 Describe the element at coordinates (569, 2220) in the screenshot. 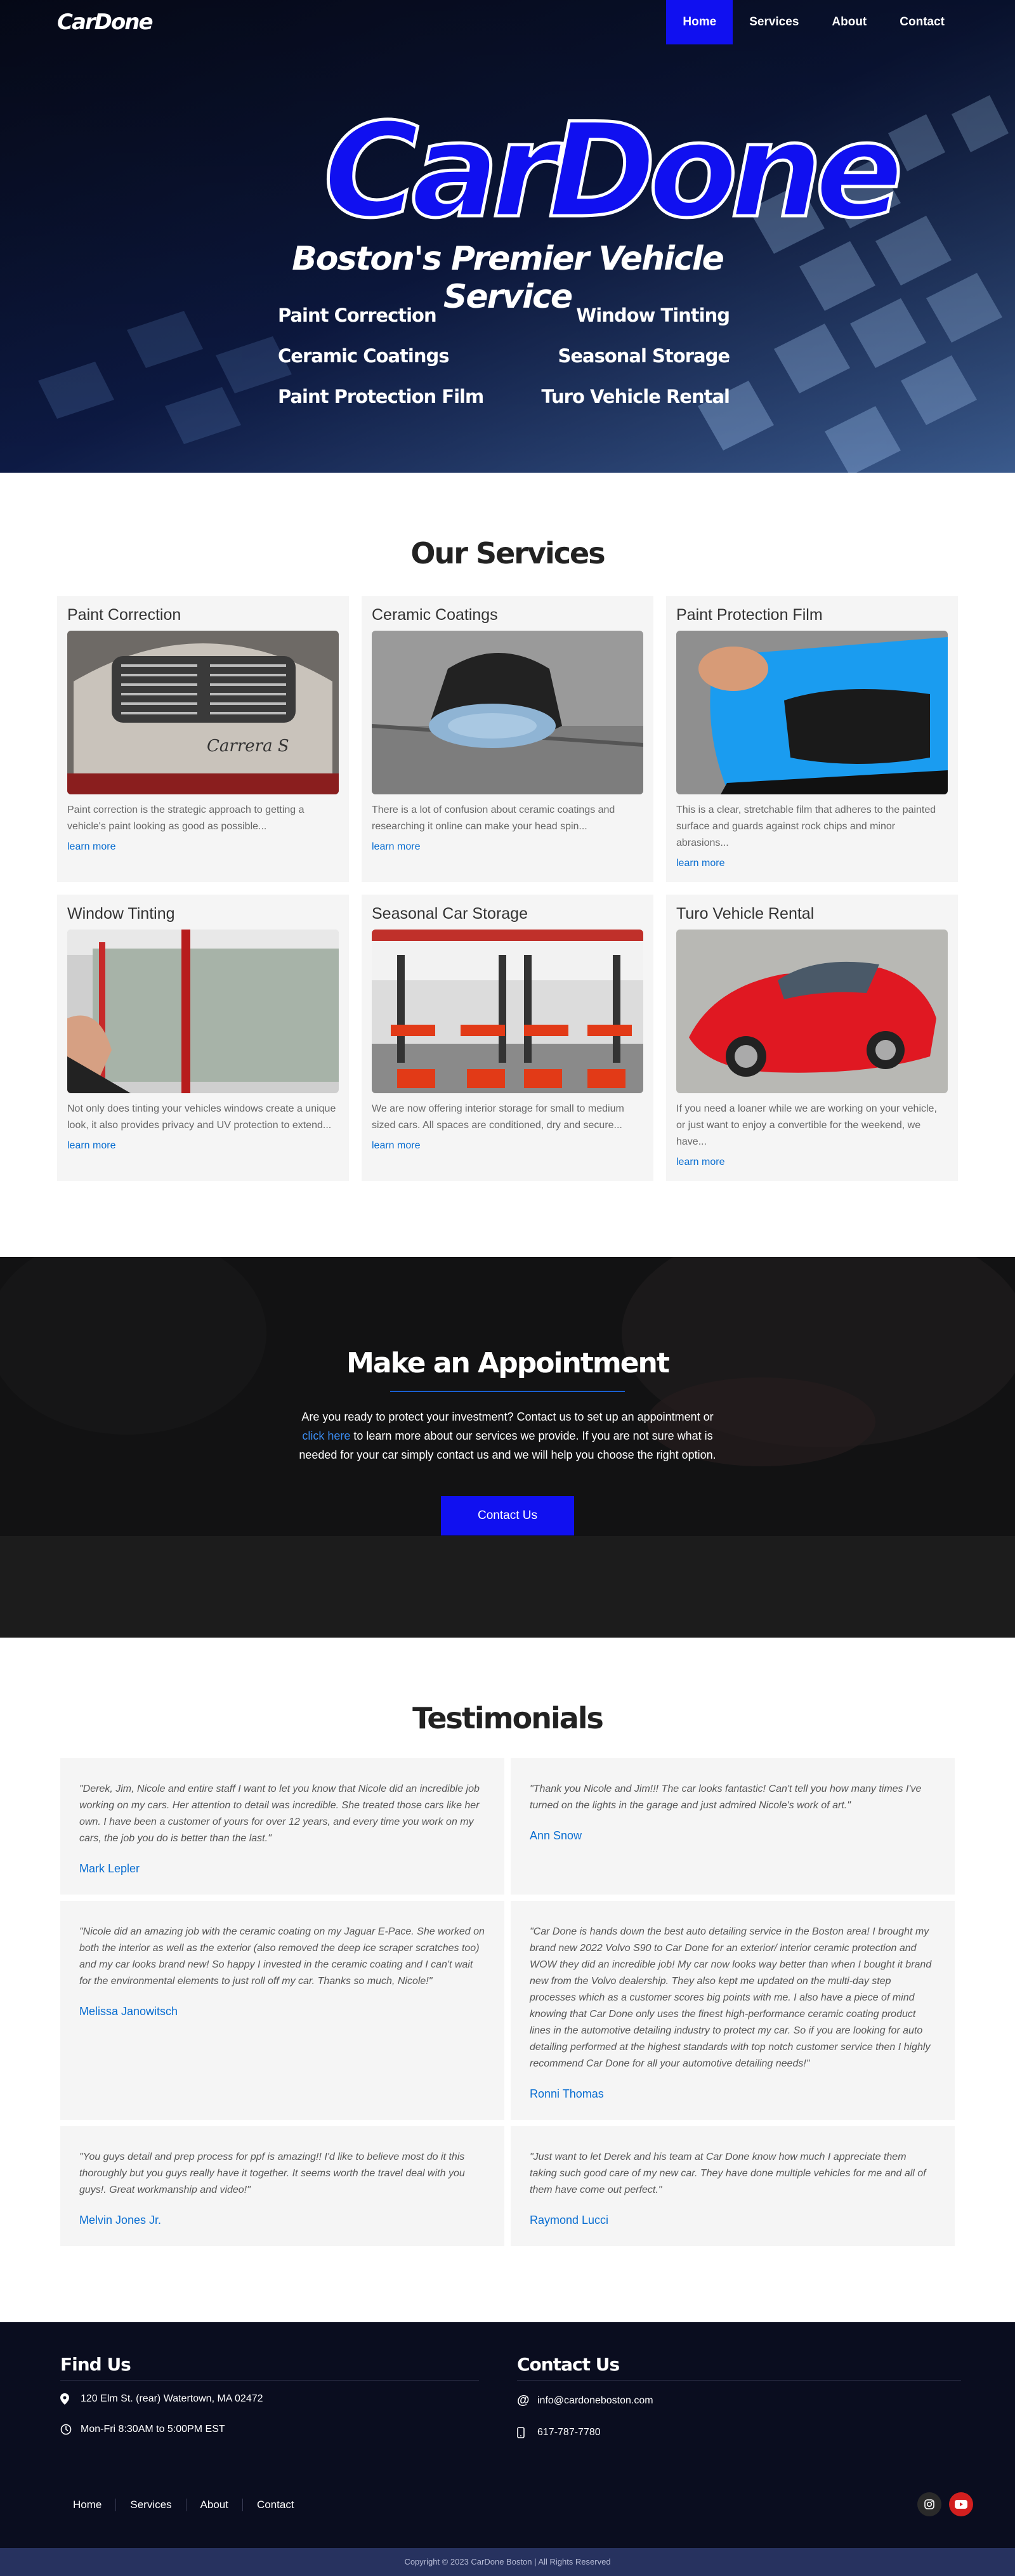

I see `testimonial-author: Raymond Lucci` at that location.